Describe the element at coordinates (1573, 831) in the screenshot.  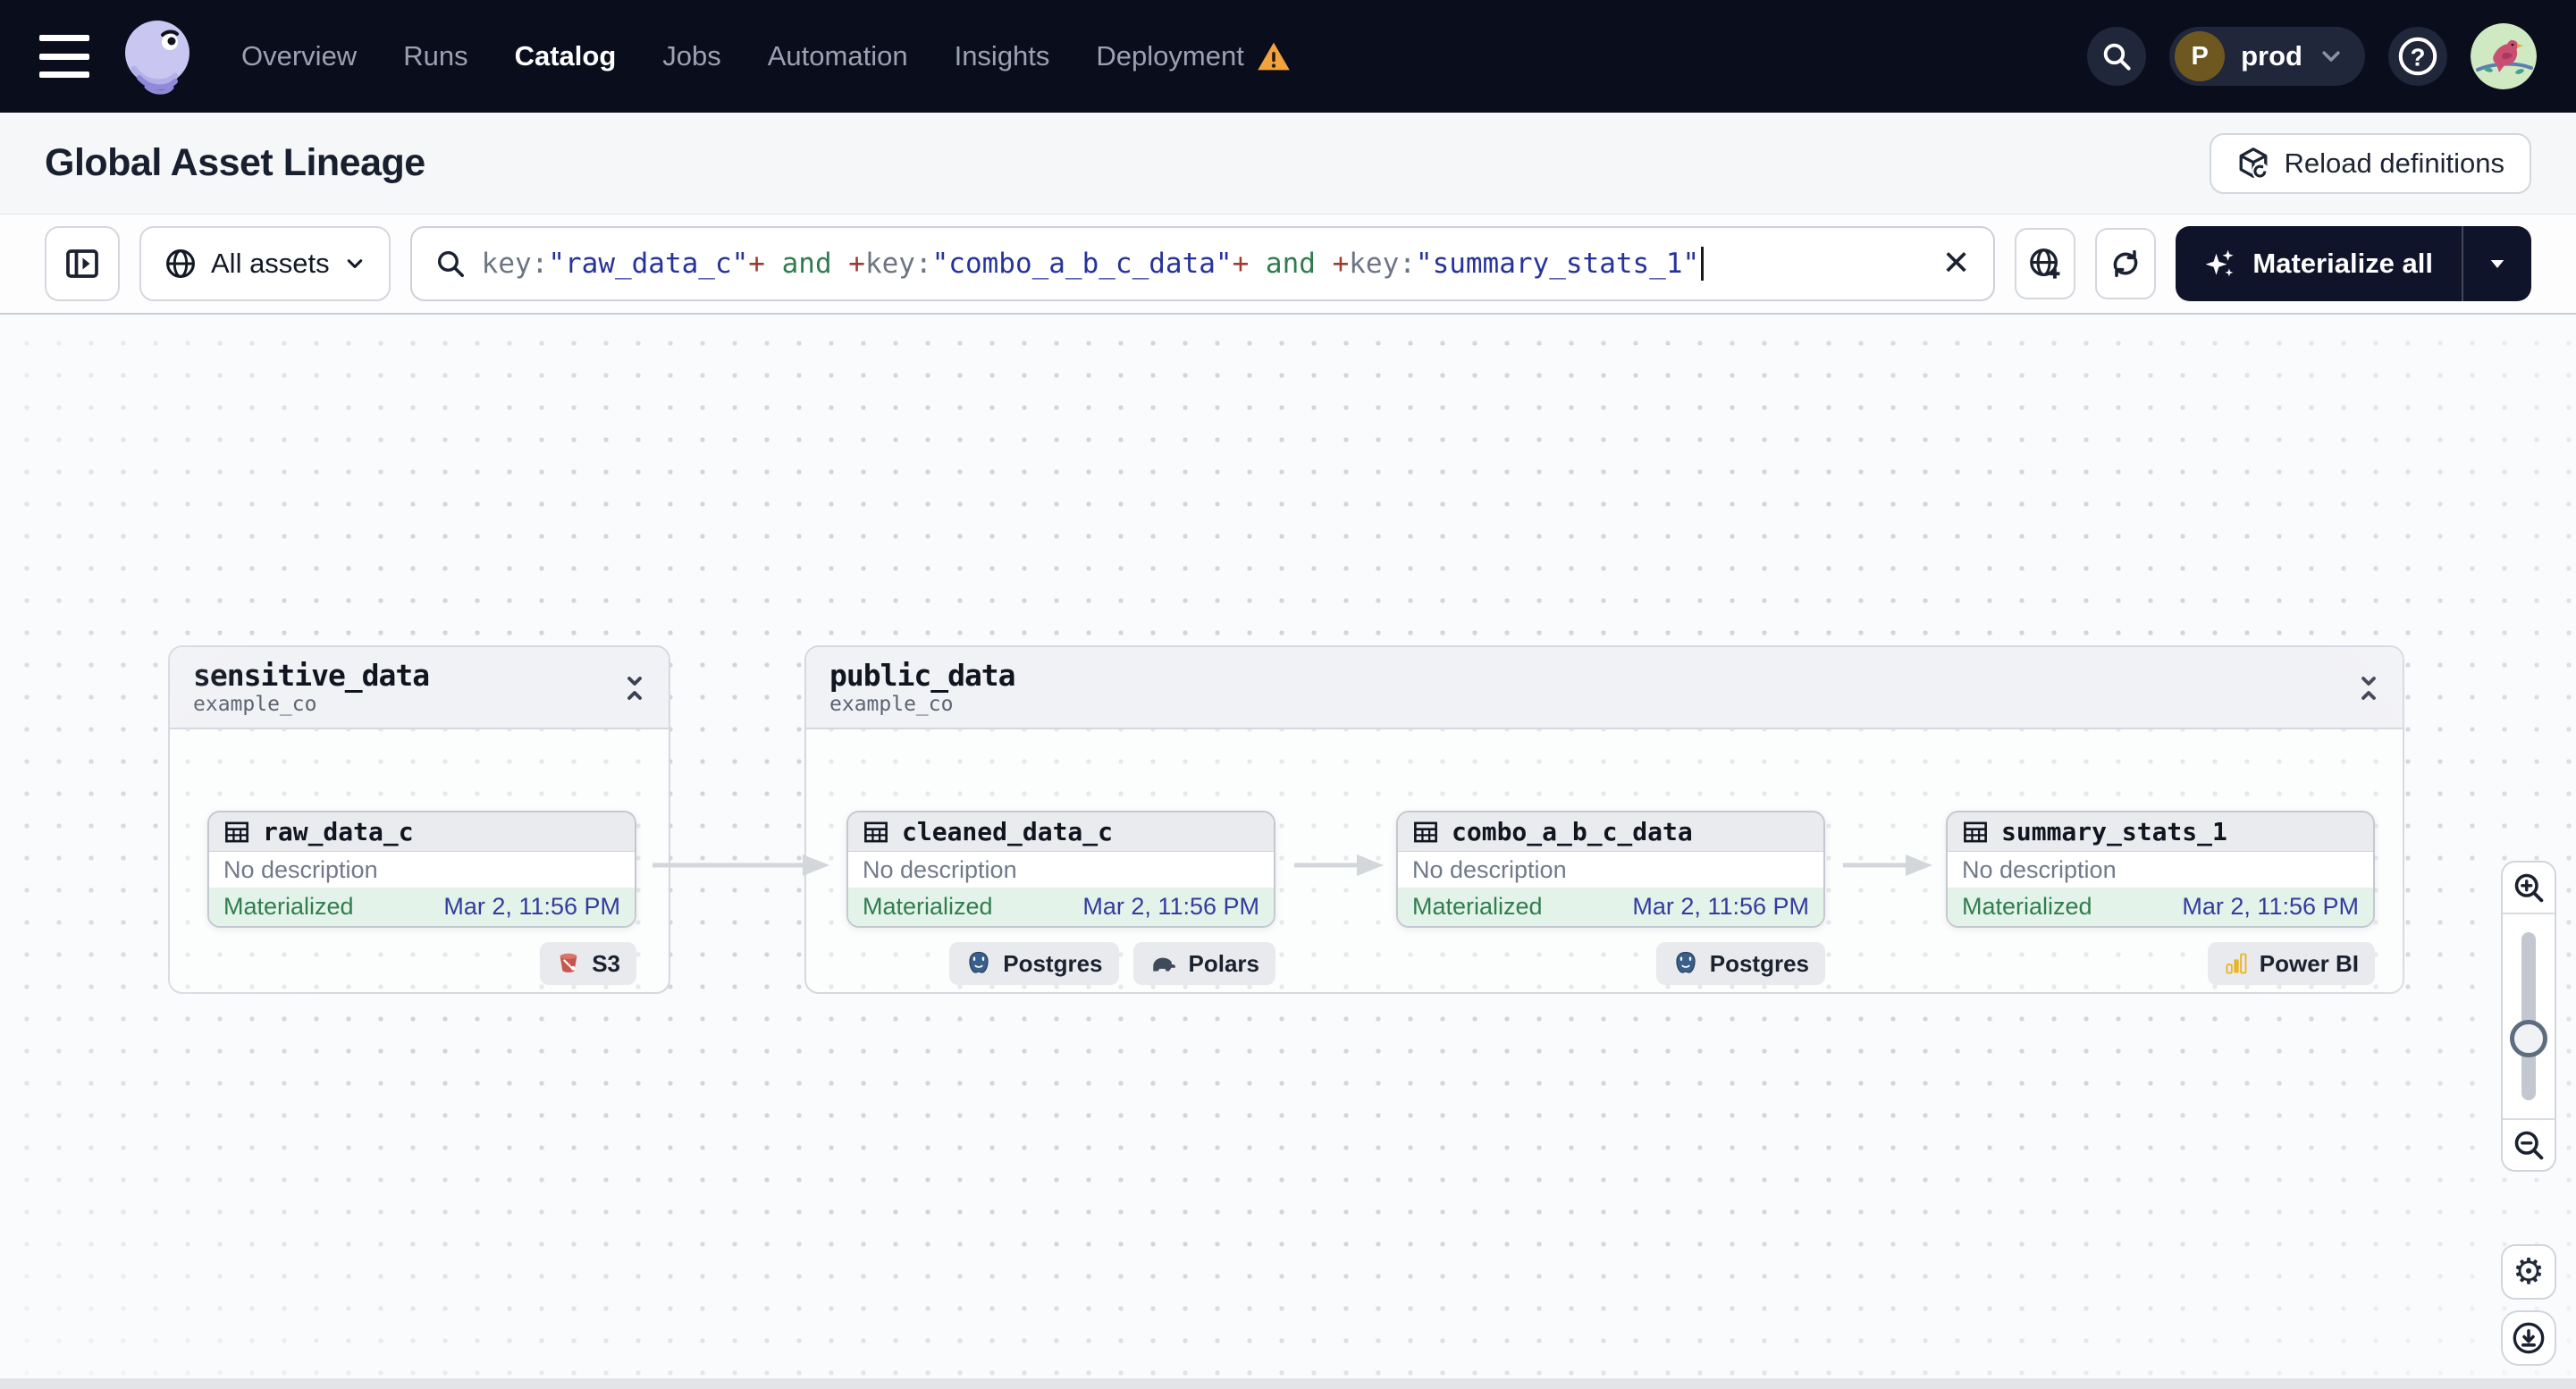
I see `asset-name: combo_a_b_c_data` at that location.